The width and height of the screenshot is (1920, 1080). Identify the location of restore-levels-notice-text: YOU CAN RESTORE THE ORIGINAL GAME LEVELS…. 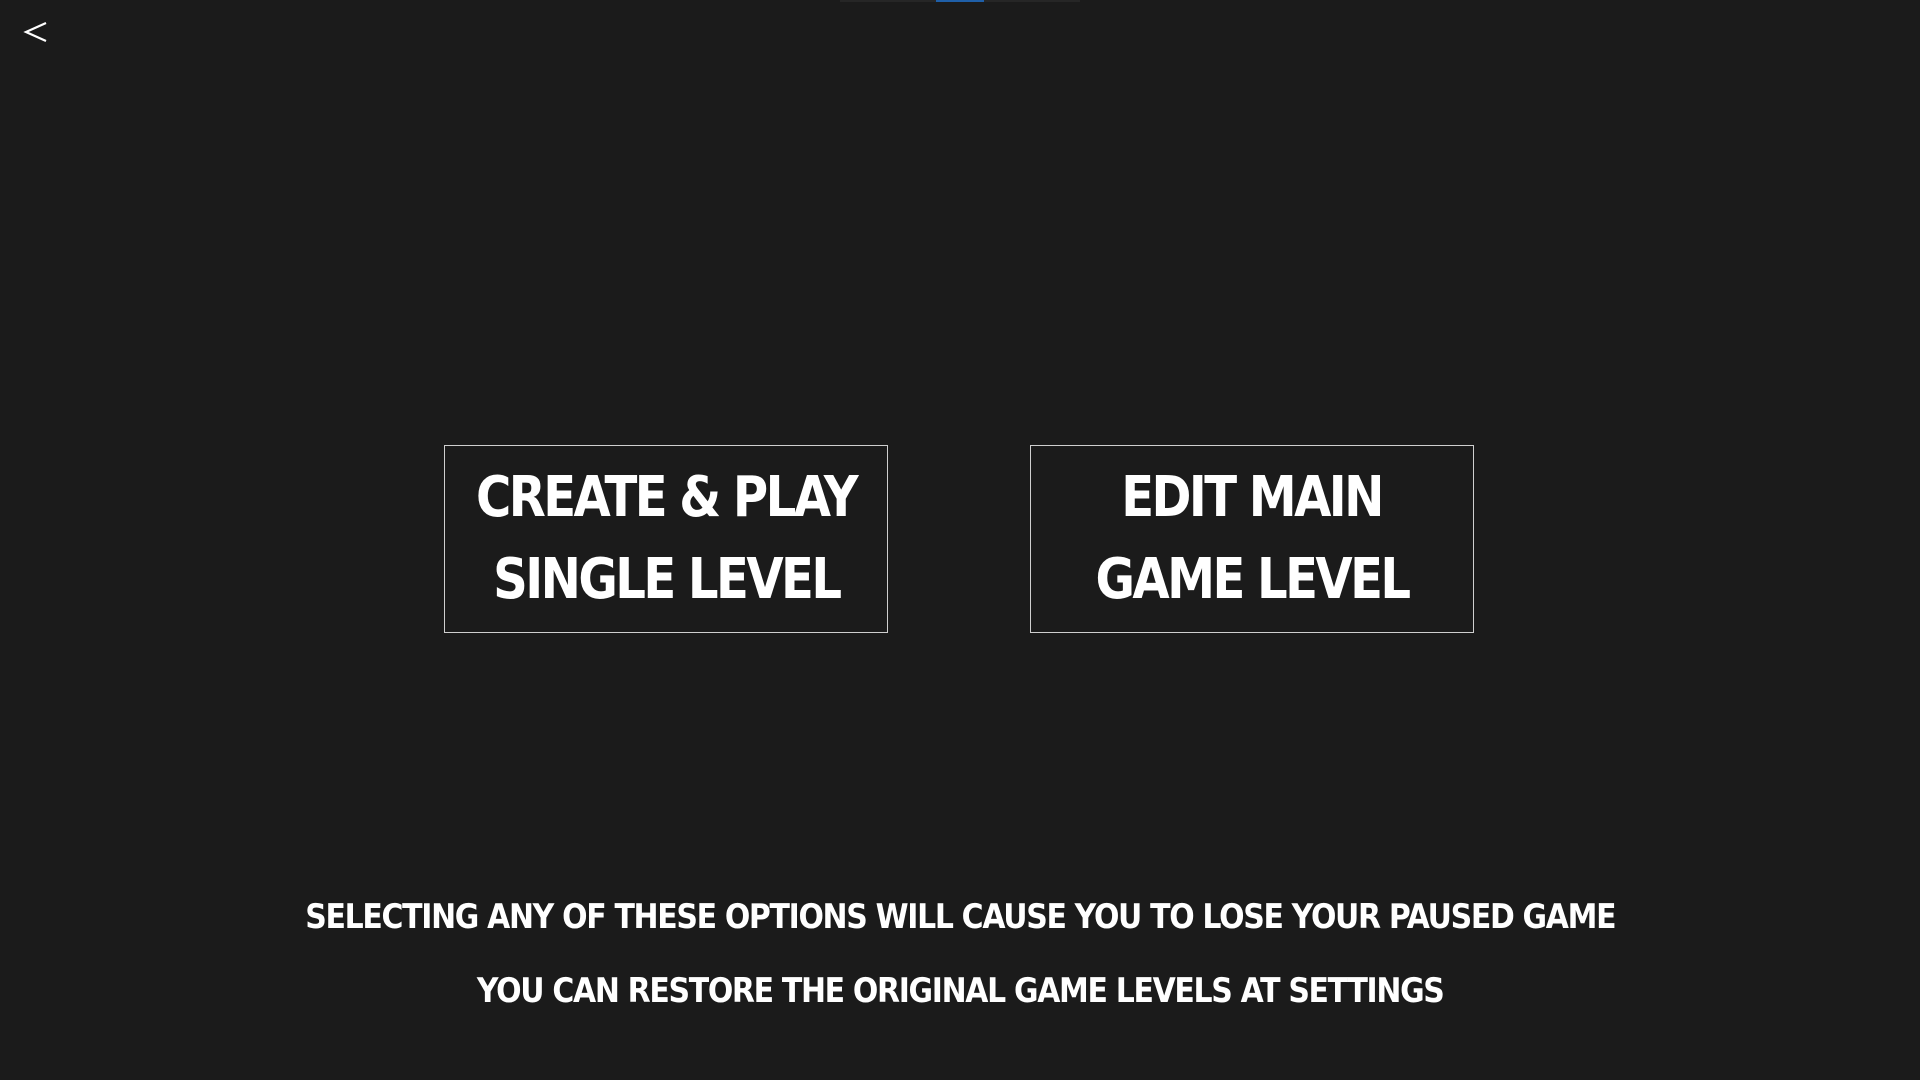
(960, 991).